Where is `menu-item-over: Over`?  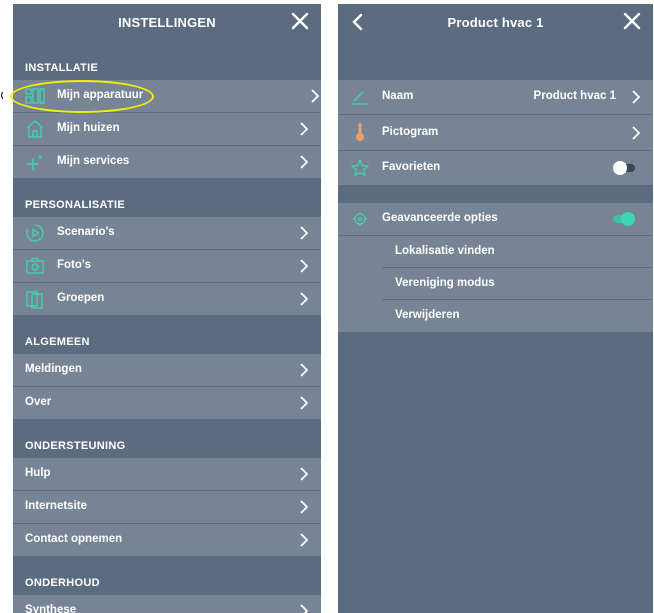 menu-item-over: Over is located at coordinates (167, 403).